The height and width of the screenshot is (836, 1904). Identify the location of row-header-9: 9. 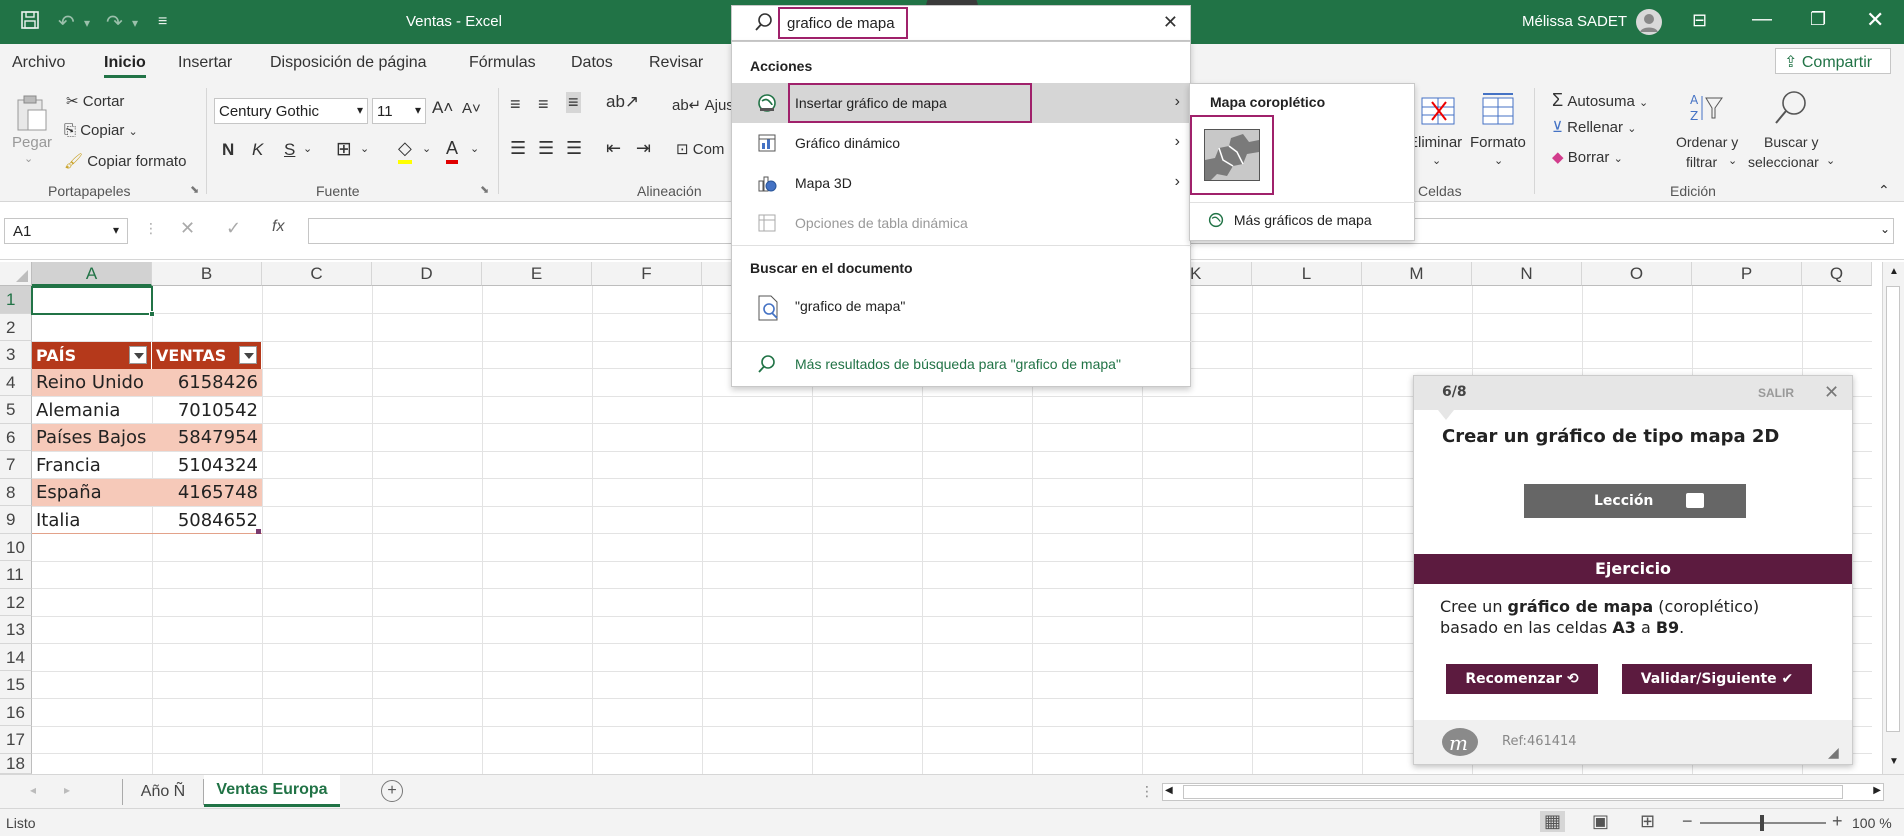
(16, 520).